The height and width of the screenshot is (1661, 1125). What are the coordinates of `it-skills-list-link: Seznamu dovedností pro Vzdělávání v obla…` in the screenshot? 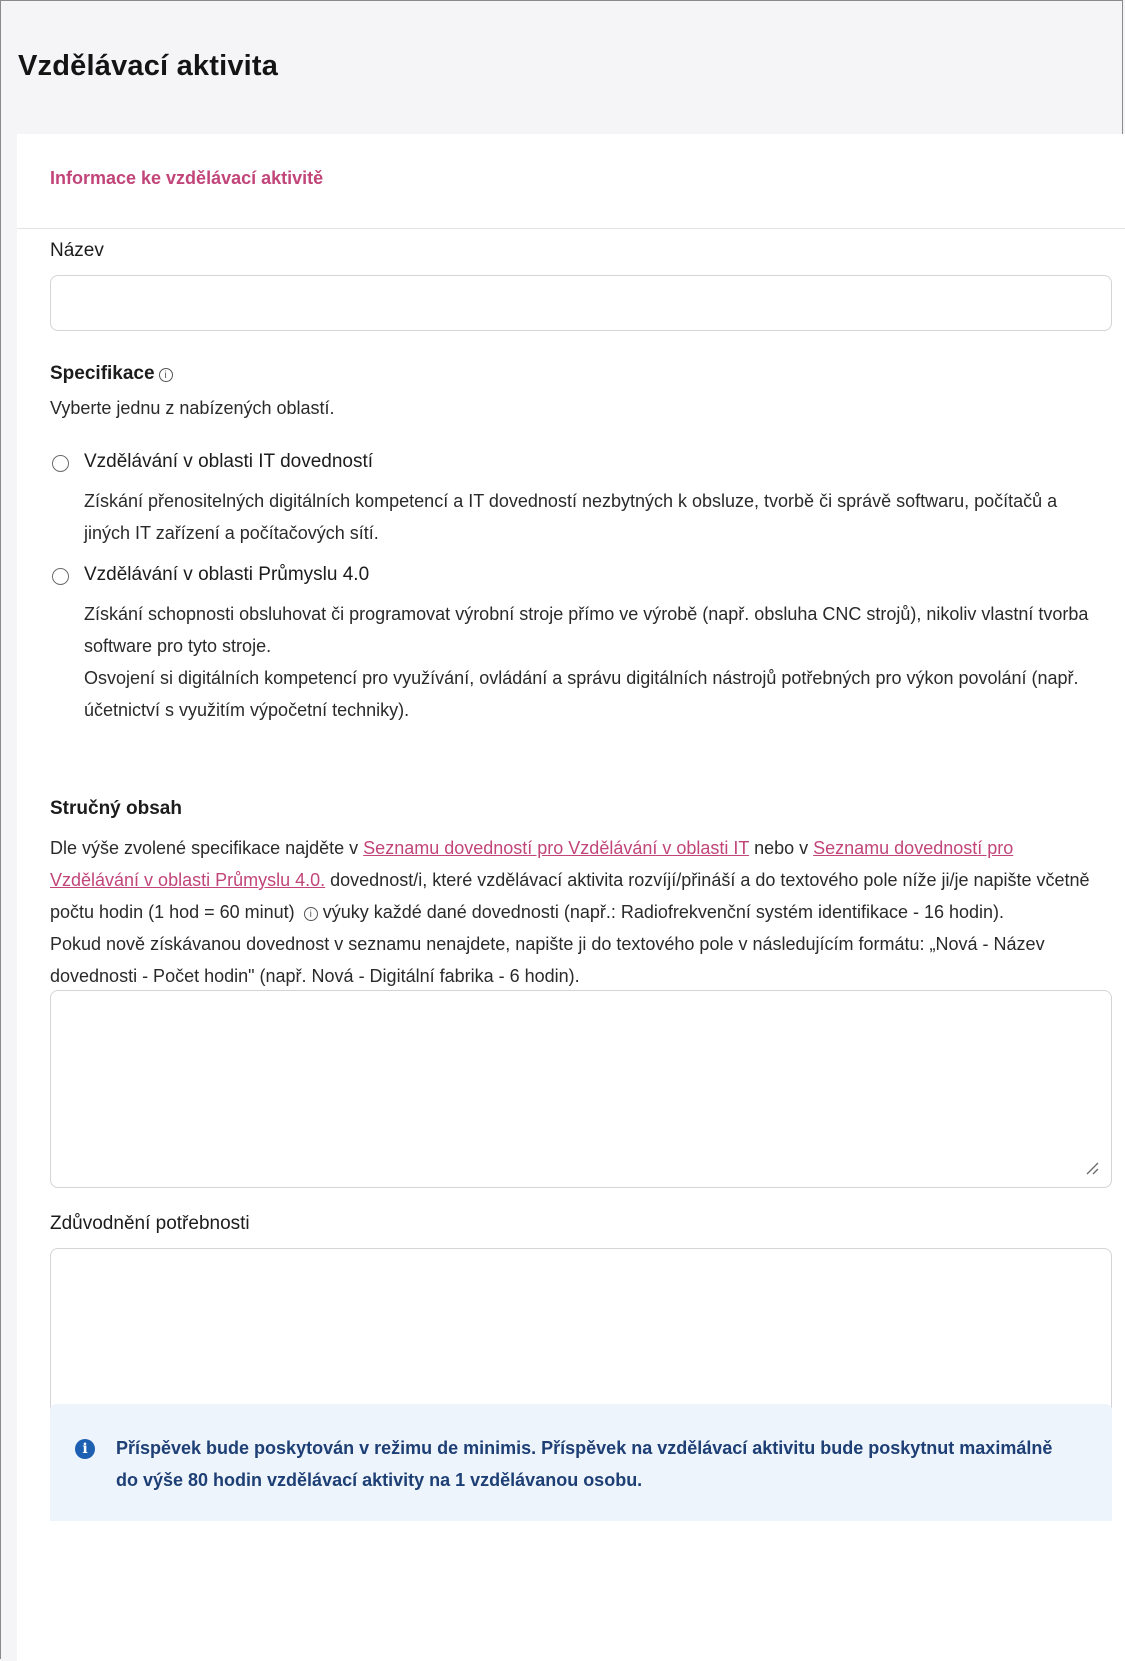 It's located at (556, 848).